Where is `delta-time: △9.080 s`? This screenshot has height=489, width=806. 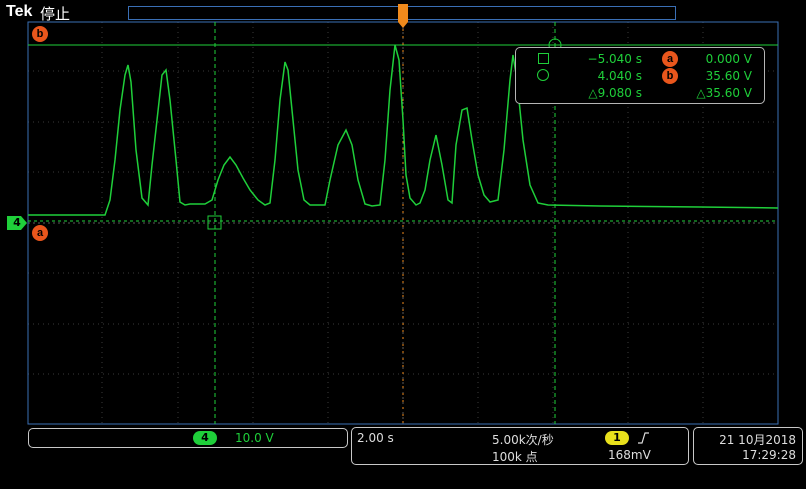 delta-time: △9.080 s is located at coordinates (615, 93).